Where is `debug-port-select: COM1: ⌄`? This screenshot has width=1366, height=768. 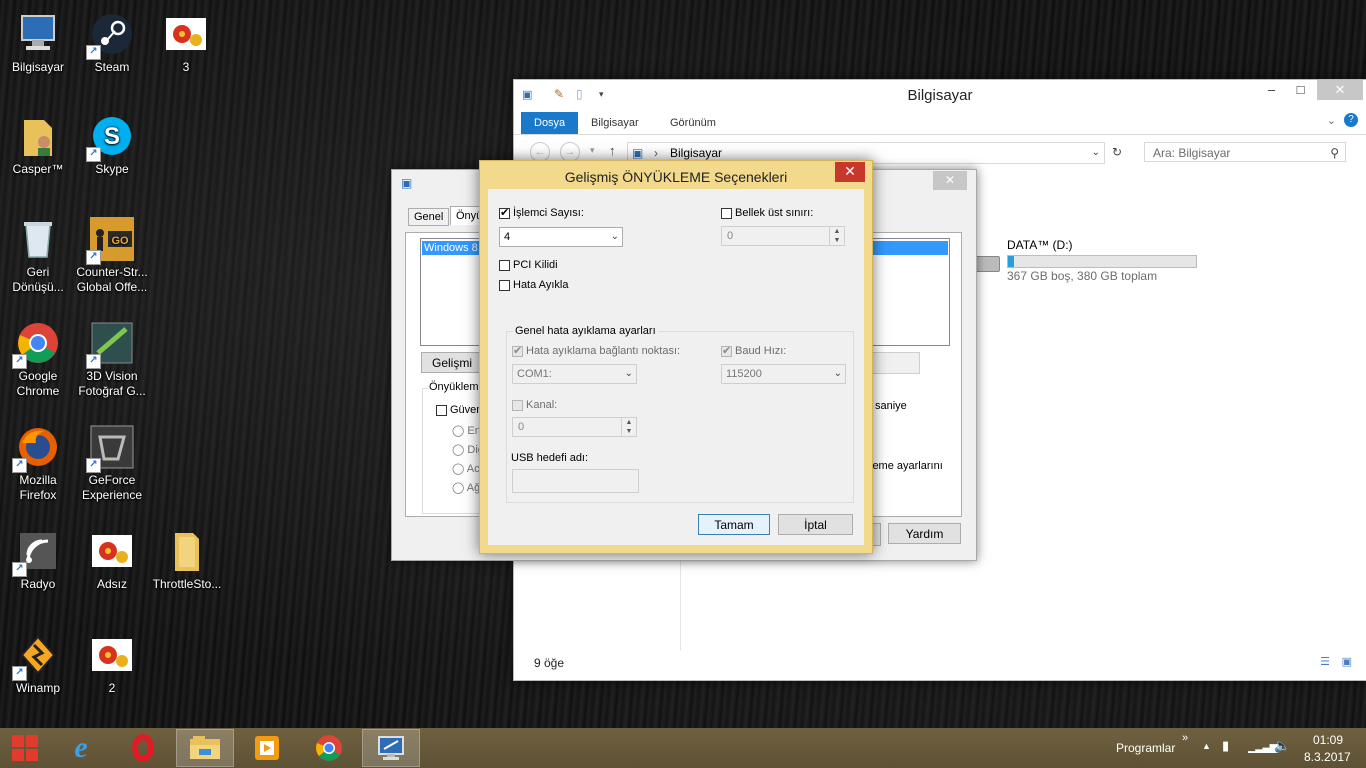
debug-port-select: COM1: ⌄ is located at coordinates (574, 374).